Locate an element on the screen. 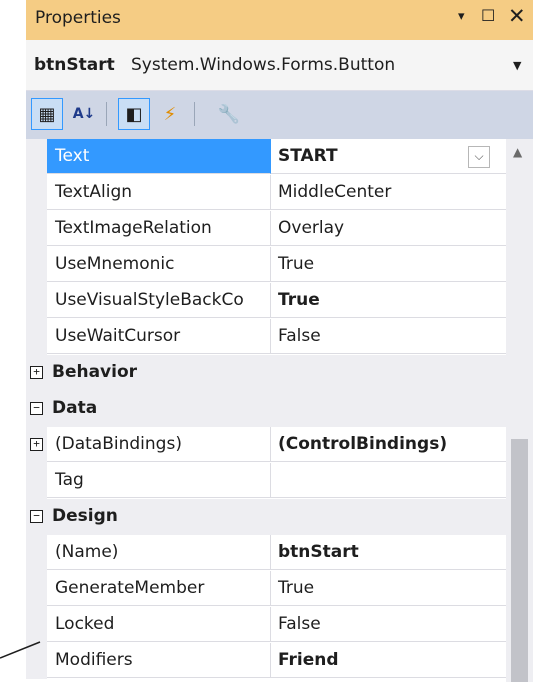 The image size is (533, 682). property-name: TextAlign is located at coordinates (159, 192).